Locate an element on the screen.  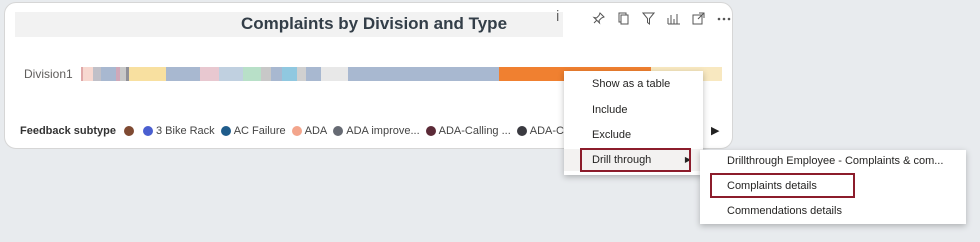
menu-item-include: Include is located at coordinates (633, 110).